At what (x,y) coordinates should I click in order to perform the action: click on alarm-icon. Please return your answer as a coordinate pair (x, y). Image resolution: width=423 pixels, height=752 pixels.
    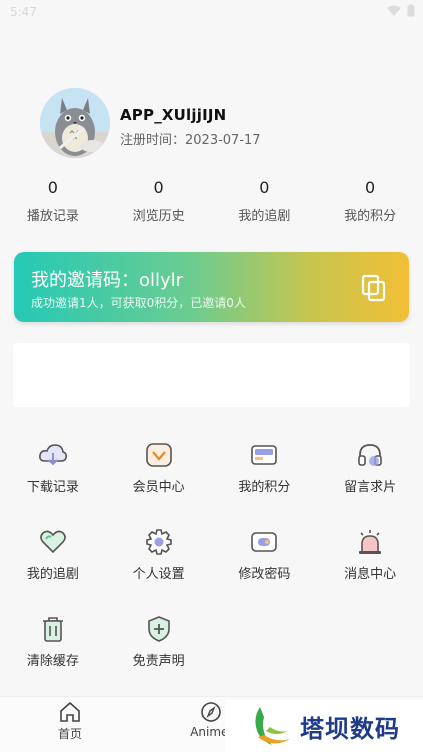
    Looking at the image, I should click on (370, 542).